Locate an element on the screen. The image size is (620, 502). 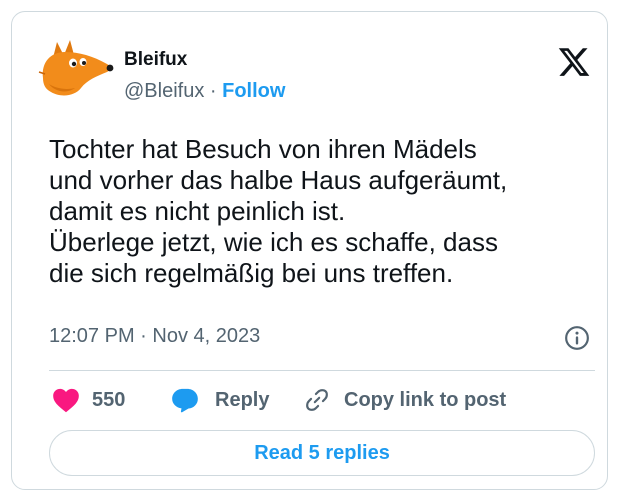
reply-label: Reply is located at coordinates (242, 399).